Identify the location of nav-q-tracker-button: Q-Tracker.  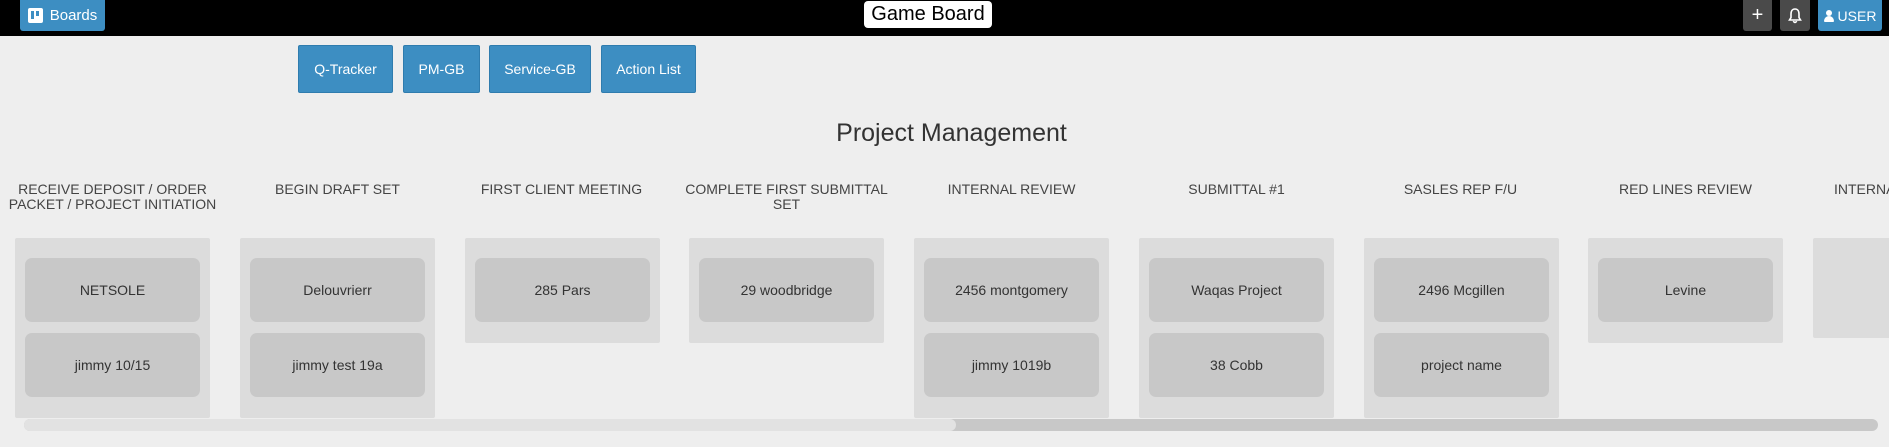
(345, 69).